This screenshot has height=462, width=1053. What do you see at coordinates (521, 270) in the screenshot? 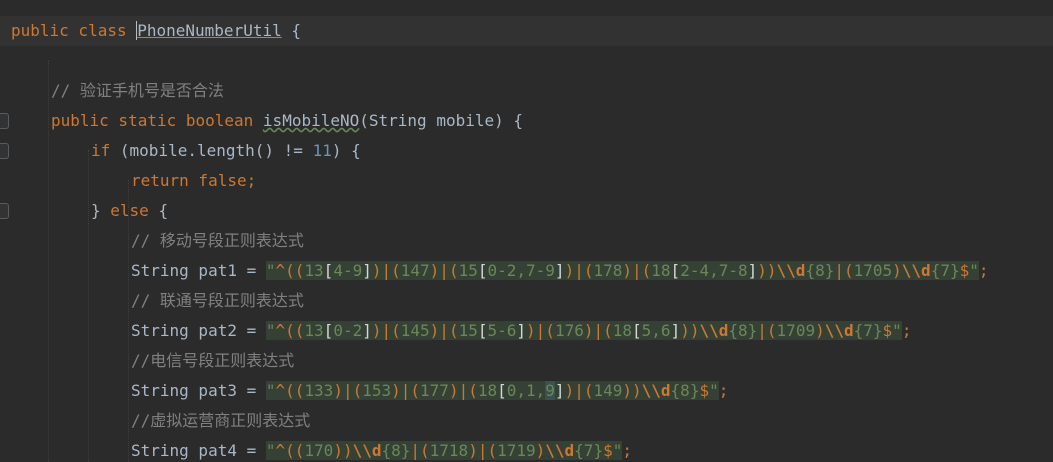
I see `code-token: 0-2,7-9` at bounding box center [521, 270].